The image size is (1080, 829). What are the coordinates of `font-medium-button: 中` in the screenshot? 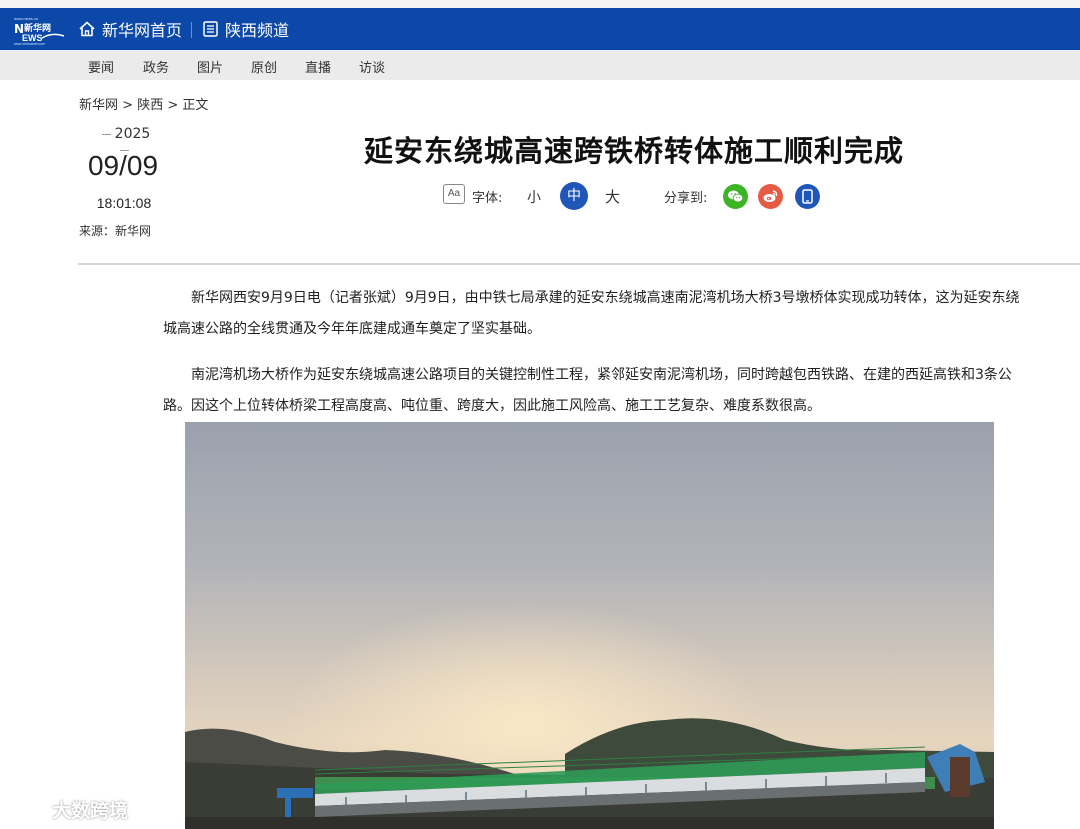 It's located at (574, 196).